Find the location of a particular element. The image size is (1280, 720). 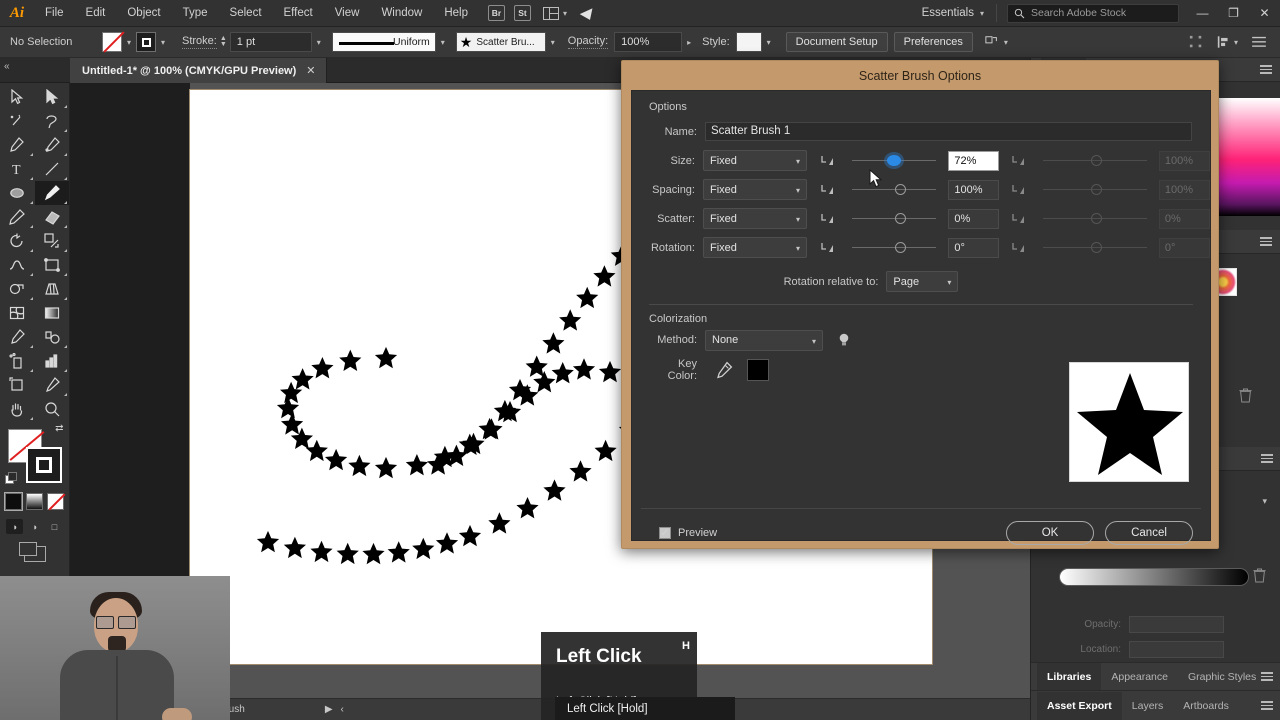

fill-stroke-control: ⇄ is located at coordinates (34, 454).